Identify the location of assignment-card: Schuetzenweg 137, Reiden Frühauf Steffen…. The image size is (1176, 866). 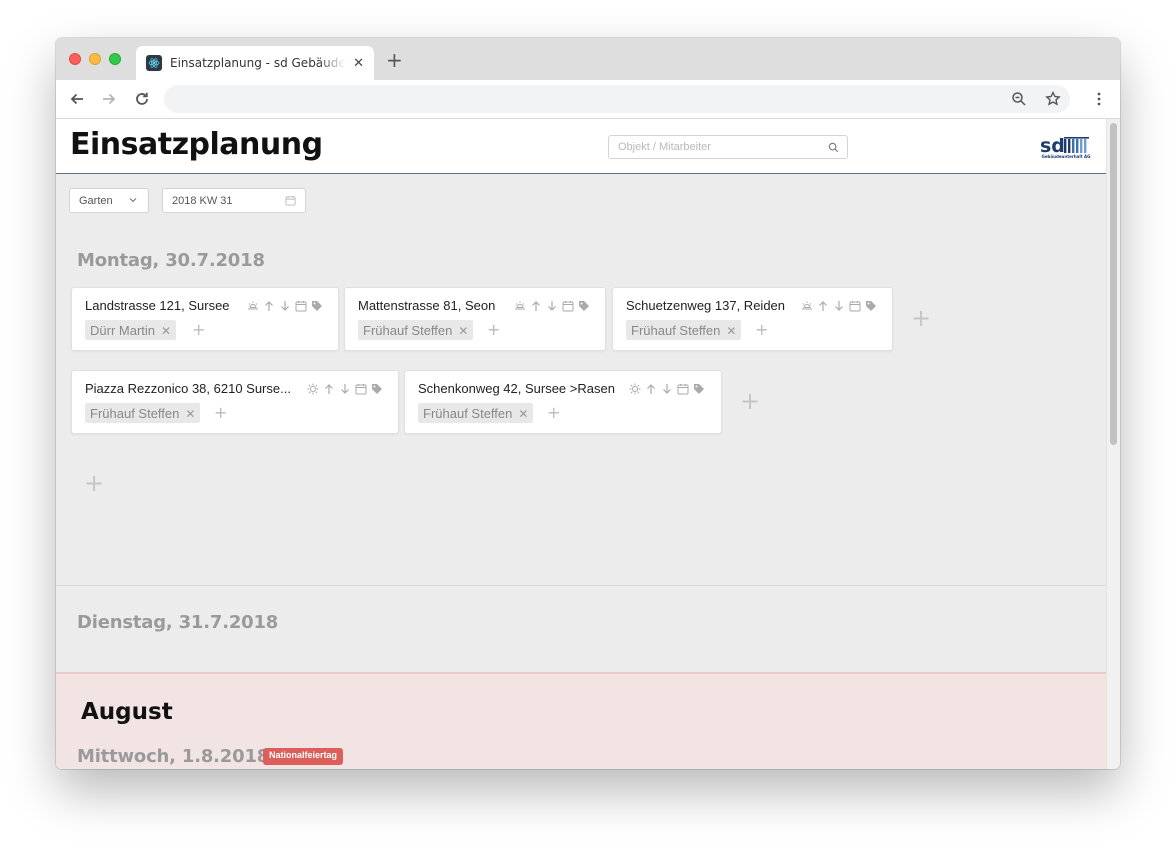
(752, 319).